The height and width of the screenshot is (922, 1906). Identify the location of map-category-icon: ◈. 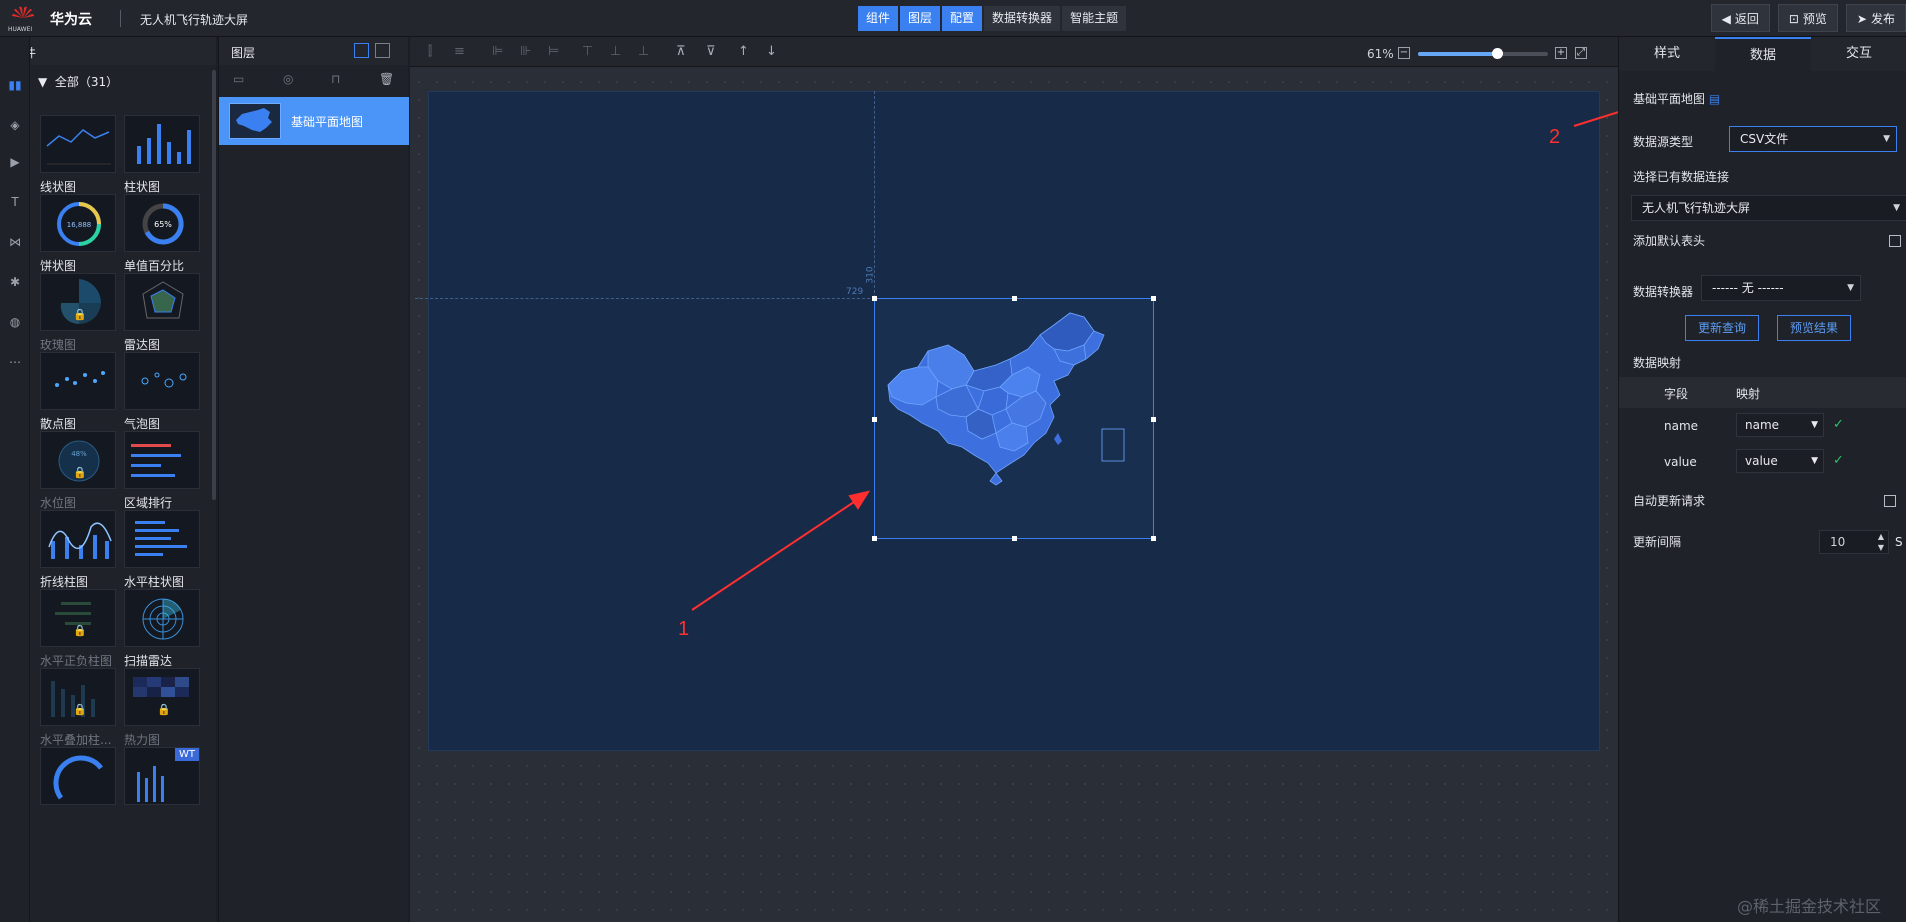
(15, 125).